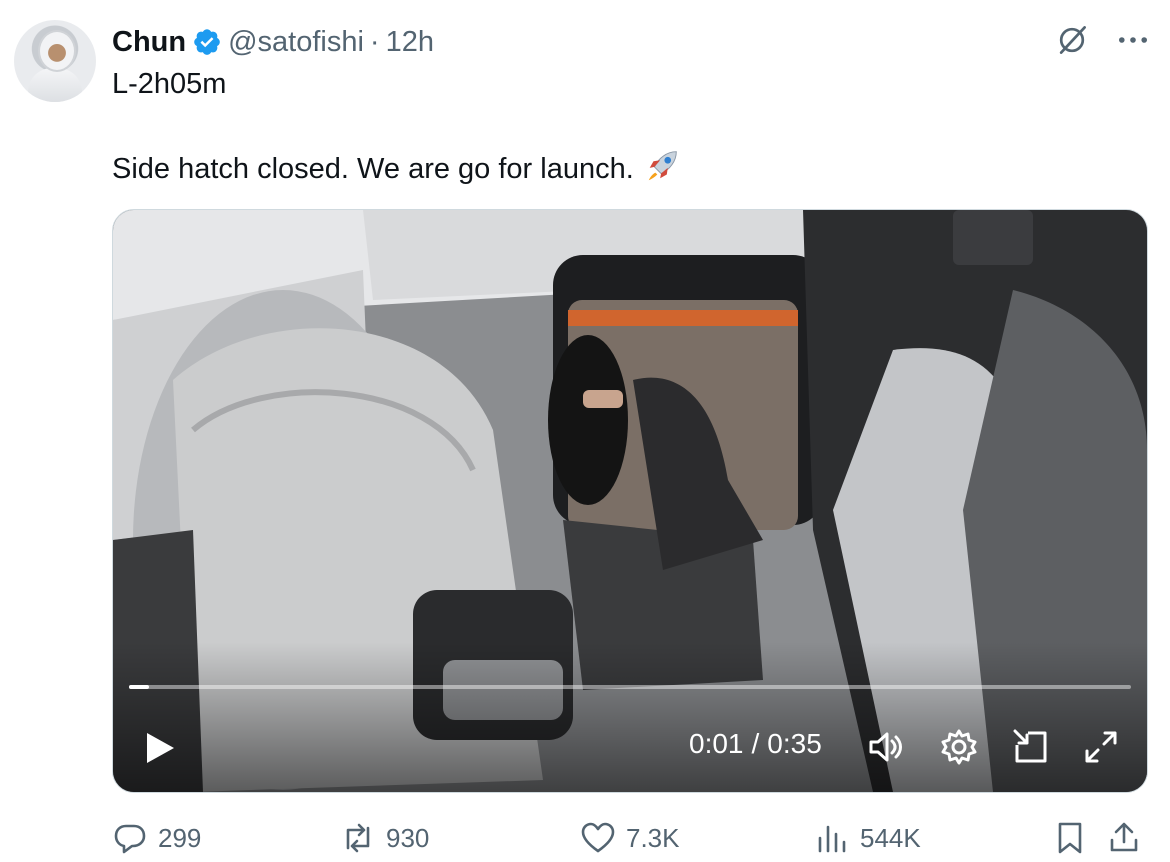  What do you see at coordinates (373, 168) in the screenshot?
I see `tweet-text: Side hatch closed. We are go for launch.` at bounding box center [373, 168].